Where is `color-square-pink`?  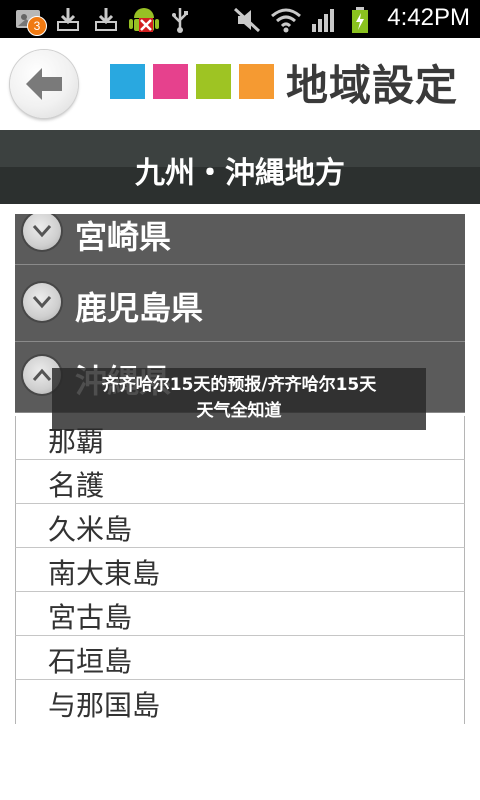 color-square-pink is located at coordinates (170, 81).